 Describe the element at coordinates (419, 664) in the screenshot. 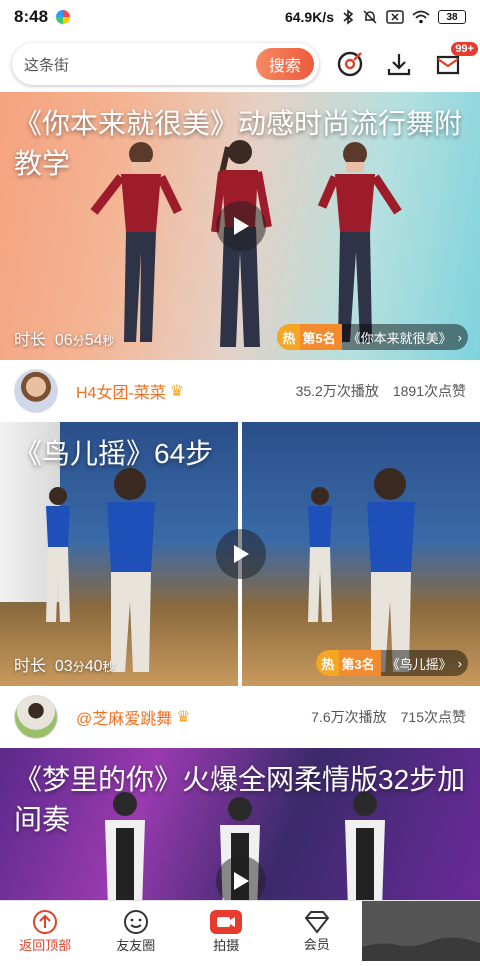

I see `rank-name: 《鸟儿摇》` at that location.